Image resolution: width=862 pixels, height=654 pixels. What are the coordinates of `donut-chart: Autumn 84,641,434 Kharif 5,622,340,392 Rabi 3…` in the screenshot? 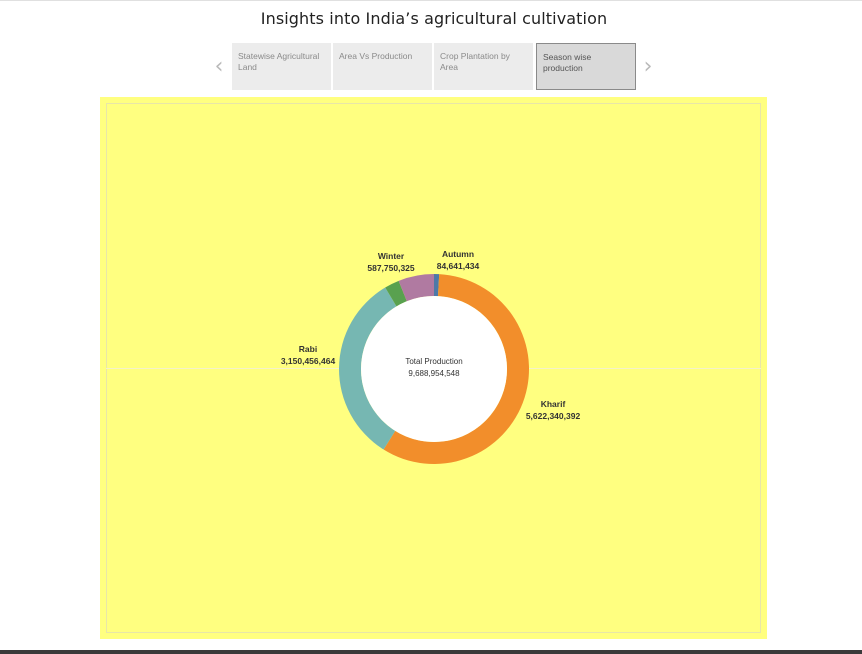 It's located at (431, 356).